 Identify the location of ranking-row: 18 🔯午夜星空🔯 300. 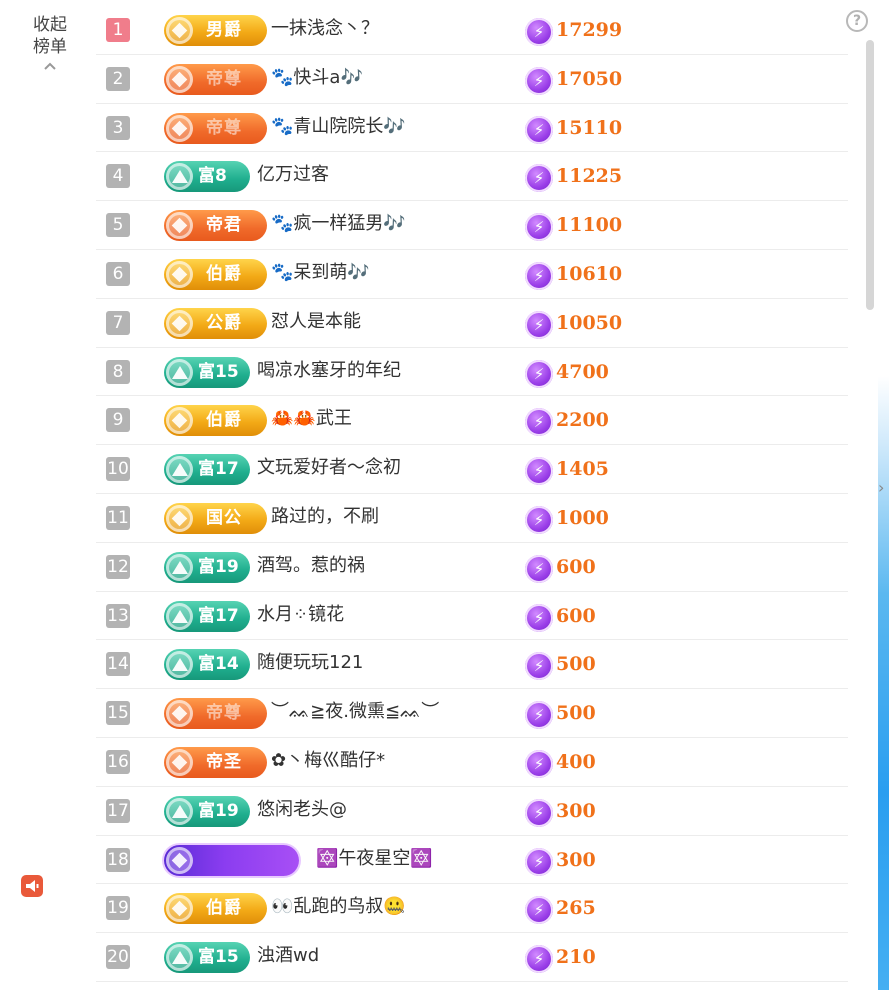
(472, 860).